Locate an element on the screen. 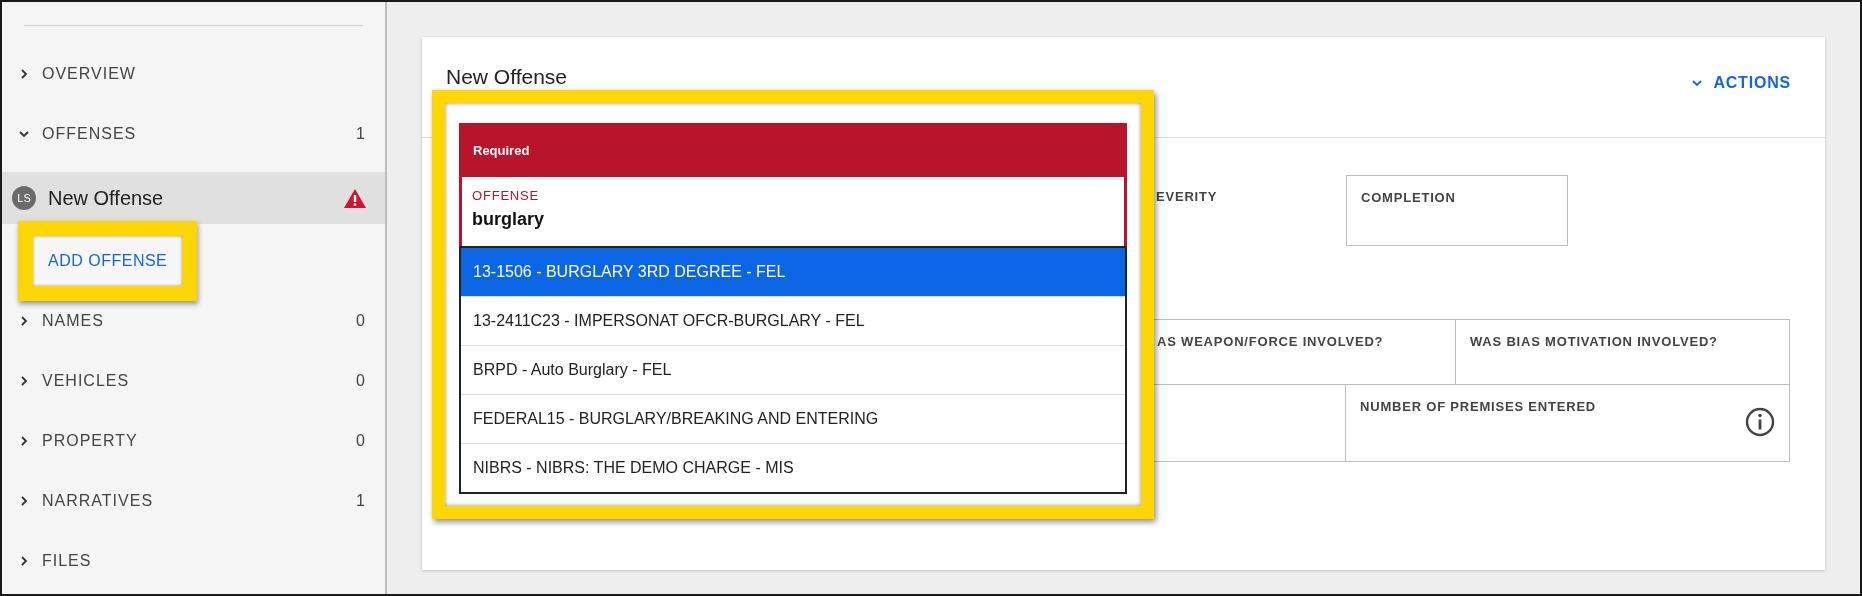 The height and width of the screenshot is (596, 1862). section-label: OFFENSES is located at coordinates (90, 134).